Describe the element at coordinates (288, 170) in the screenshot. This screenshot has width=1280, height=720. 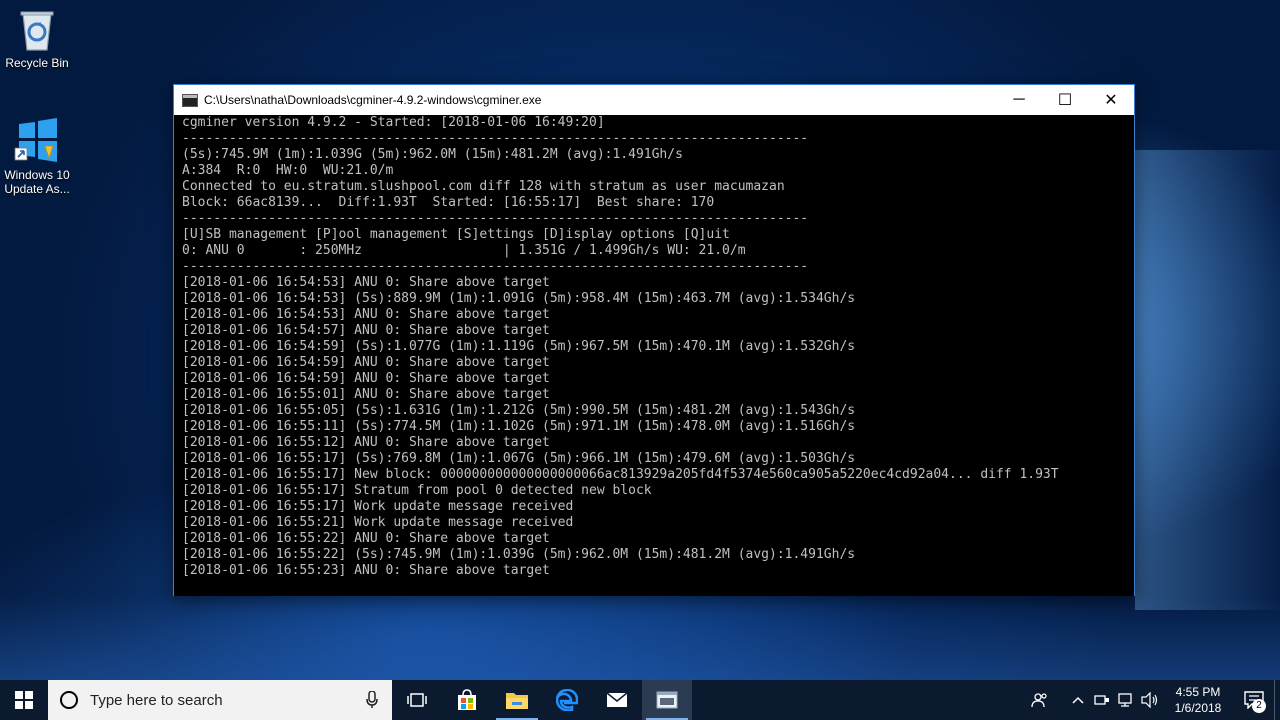
I see `console-line: A:384 R:0 HW:0 WU:21.0/m` at that location.